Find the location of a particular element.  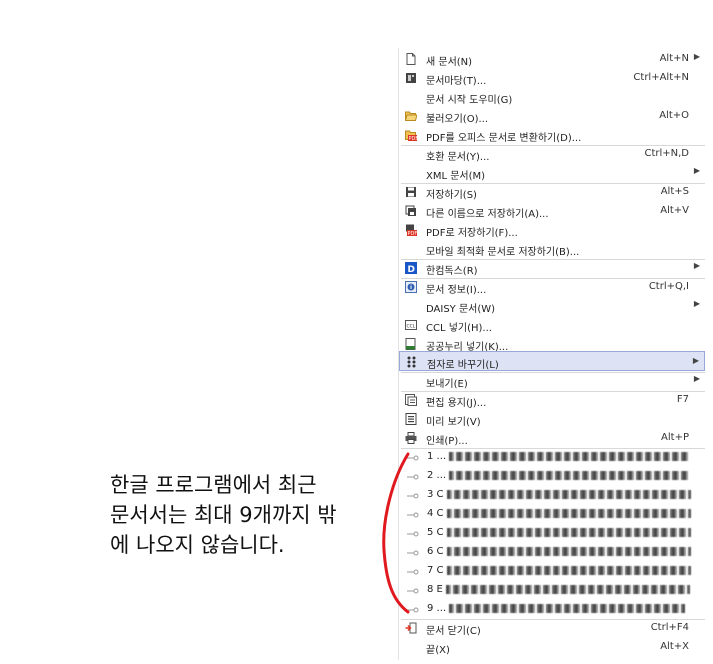

save-icon is located at coordinates (411, 192).